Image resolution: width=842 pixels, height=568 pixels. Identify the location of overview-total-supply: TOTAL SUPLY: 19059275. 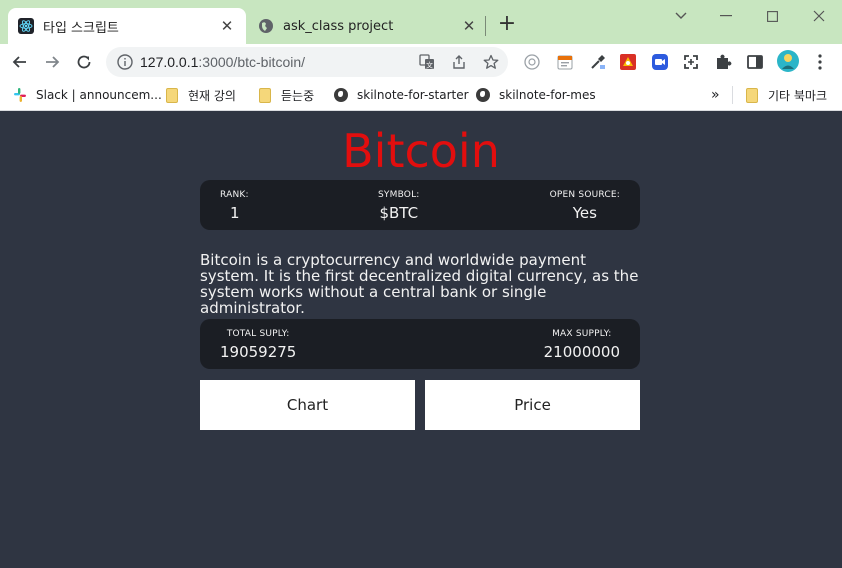
(258, 345).